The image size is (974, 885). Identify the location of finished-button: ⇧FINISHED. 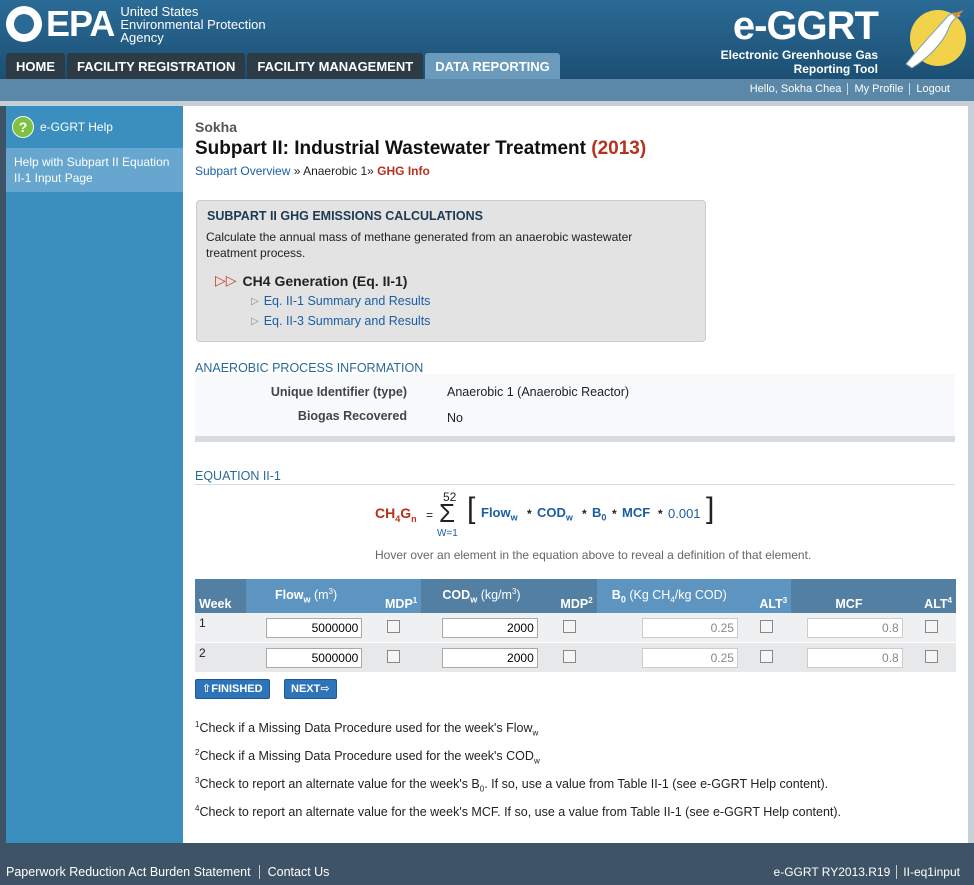
(232, 689).